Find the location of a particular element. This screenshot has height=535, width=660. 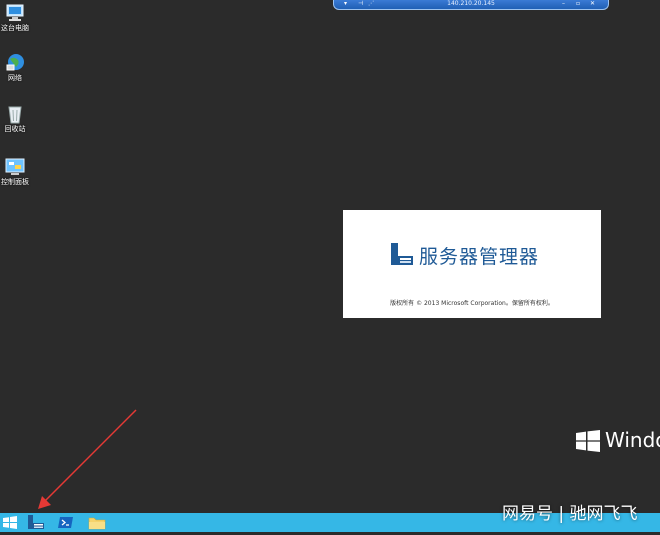

remote-host-ip: 140.210.20.145 is located at coordinates (471, 3).